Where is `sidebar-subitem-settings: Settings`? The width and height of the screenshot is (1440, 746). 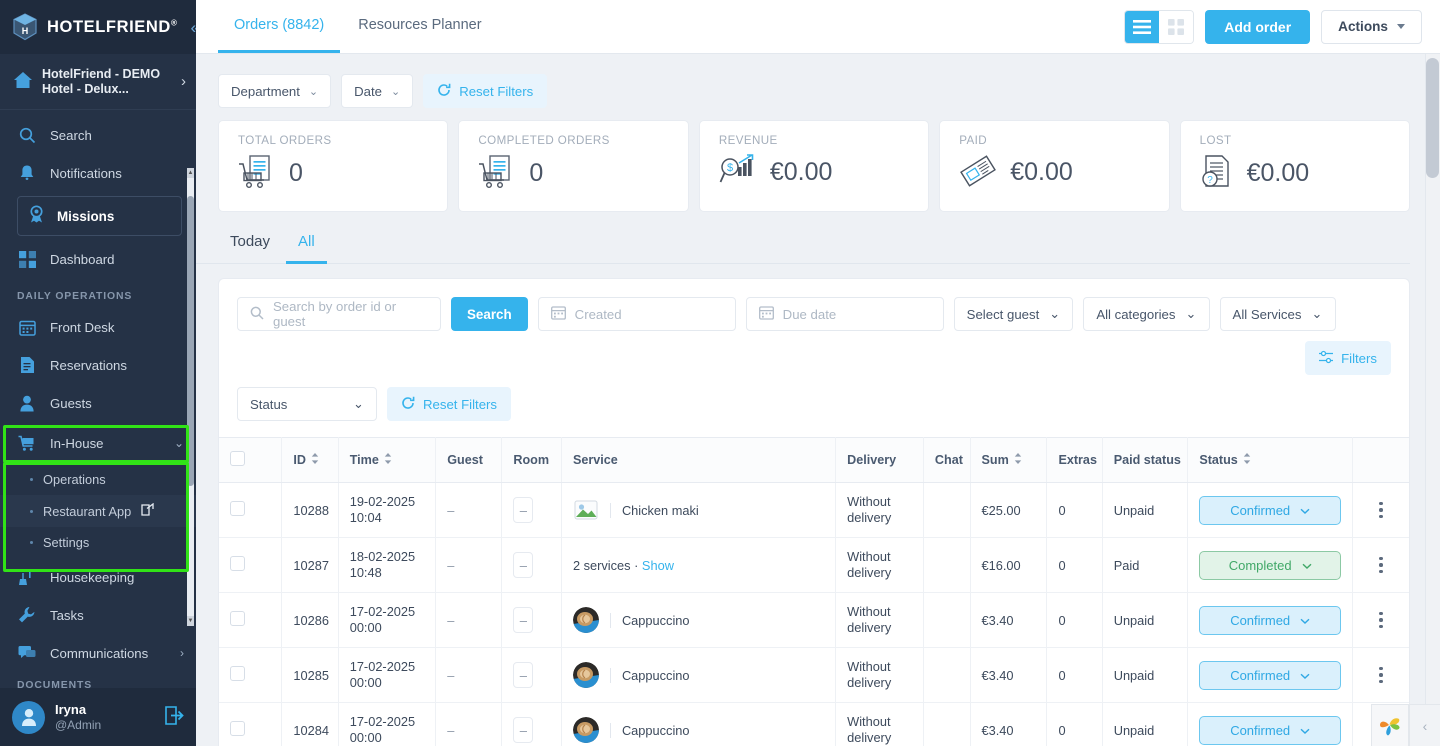 sidebar-subitem-settings: Settings is located at coordinates (98, 542).